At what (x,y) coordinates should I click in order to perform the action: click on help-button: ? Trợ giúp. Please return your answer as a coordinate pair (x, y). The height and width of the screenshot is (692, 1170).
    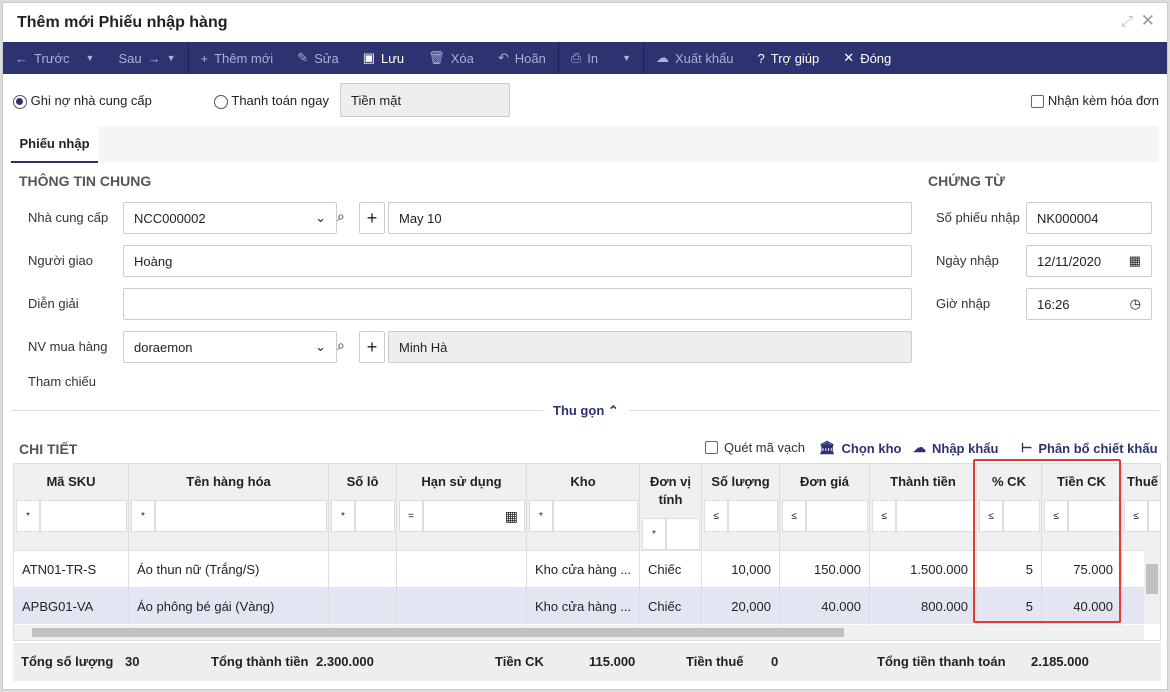
    Looking at the image, I should click on (789, 58).